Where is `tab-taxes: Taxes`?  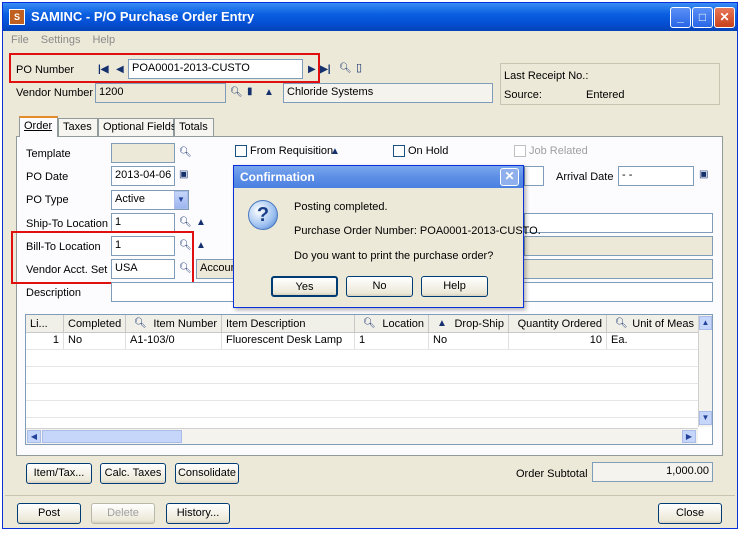 tab-taxes: Taxes is located at coordinates (78, 127).